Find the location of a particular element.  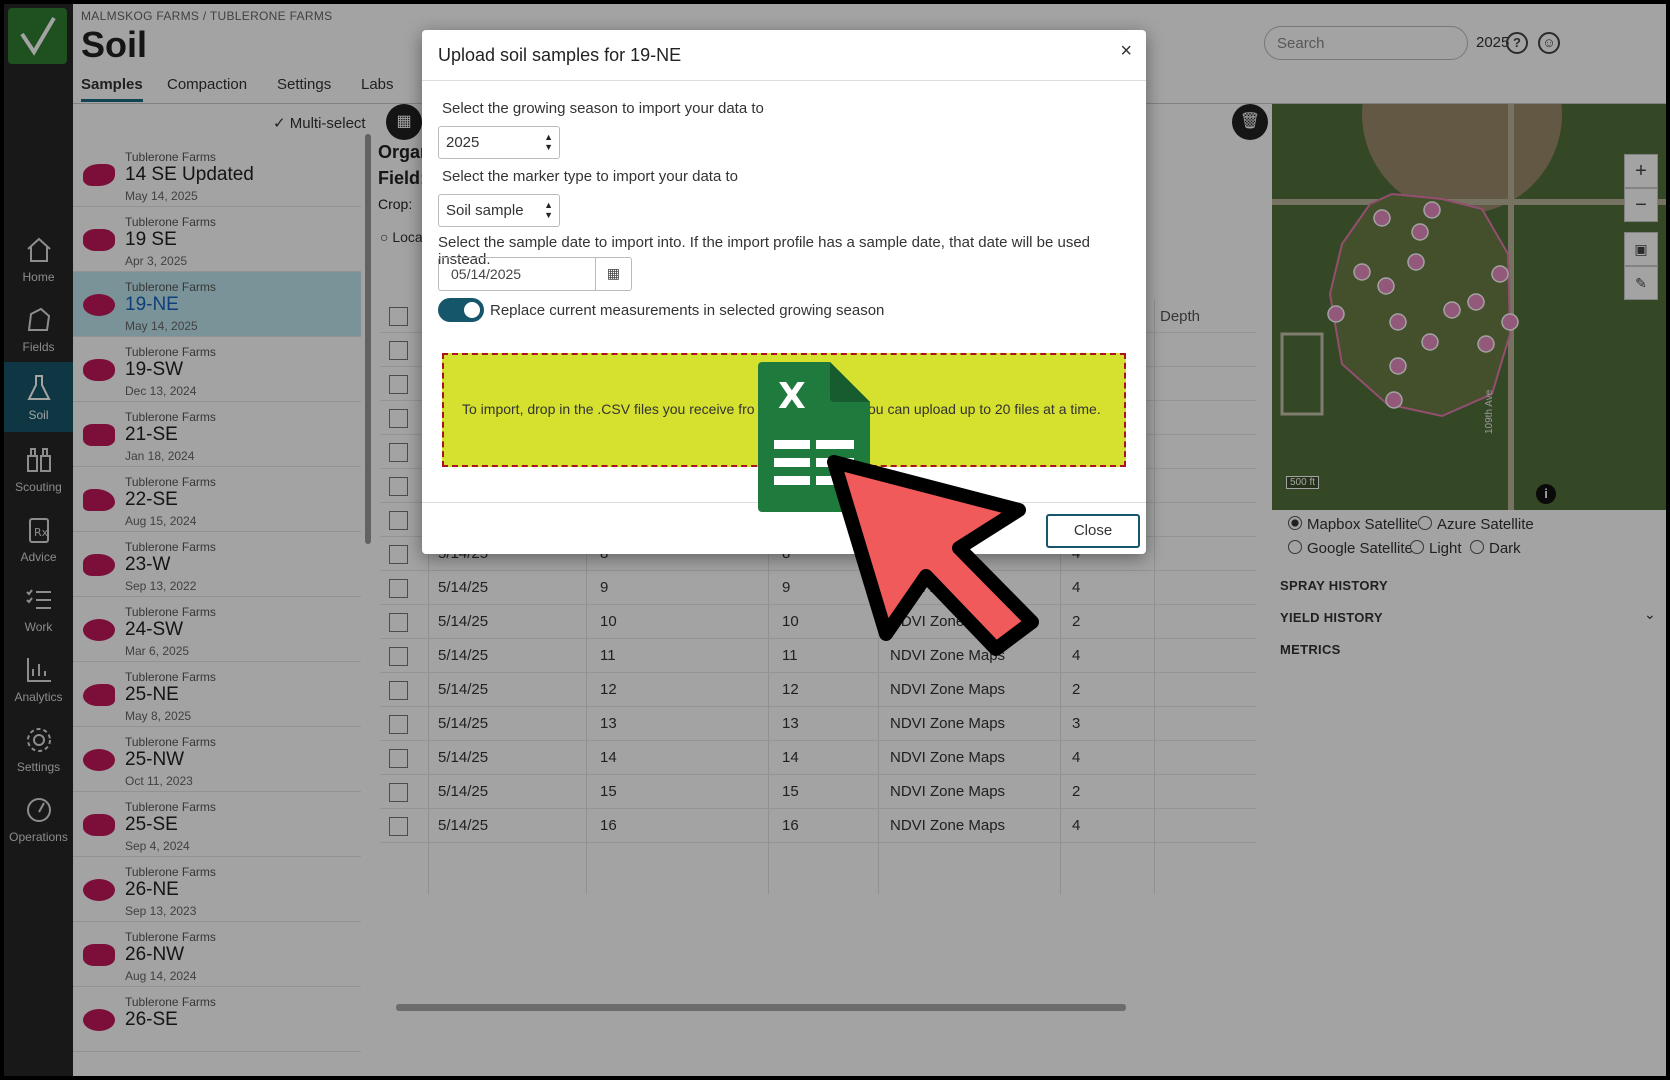

close-icon: × is located at coordinates (1126, 51).